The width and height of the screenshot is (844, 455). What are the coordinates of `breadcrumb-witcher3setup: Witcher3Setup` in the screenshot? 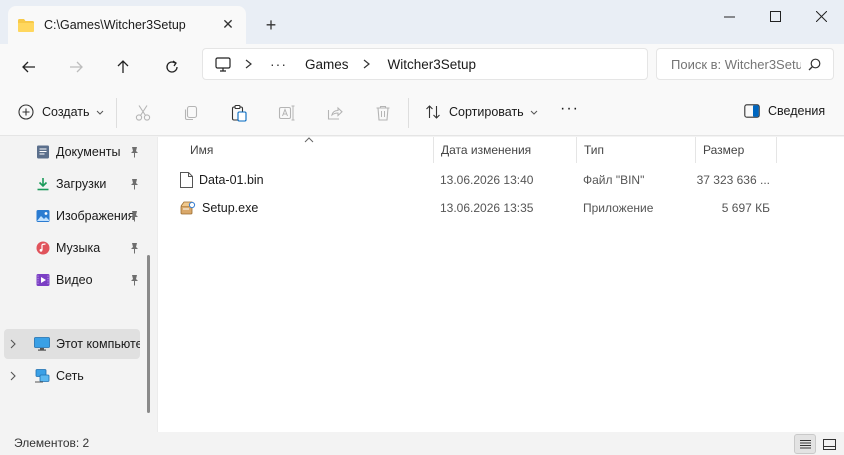 It's located at (432, 64).